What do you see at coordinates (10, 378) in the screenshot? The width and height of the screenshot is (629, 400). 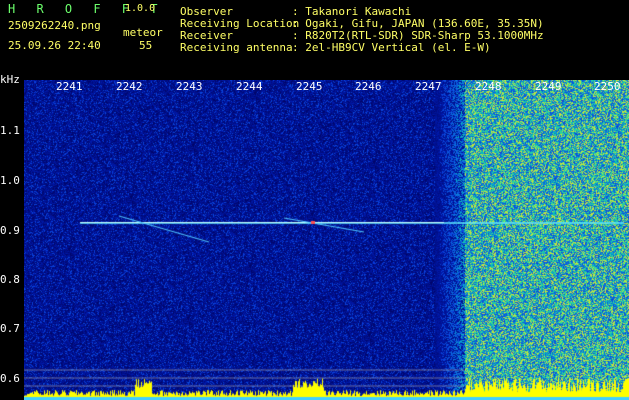 I see `y-tick-label: 0.6` at bounding box center [10, 378].